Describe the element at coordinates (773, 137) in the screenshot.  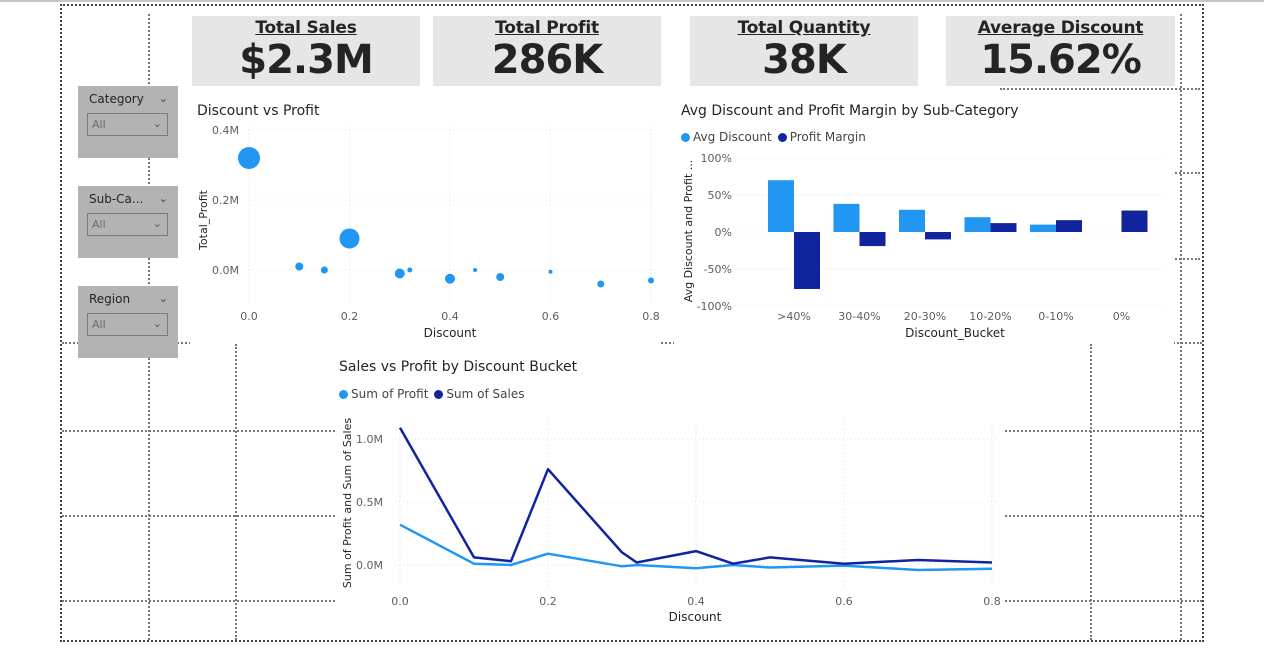
I see `legend: Avg Discount Profit Margin` at that location.